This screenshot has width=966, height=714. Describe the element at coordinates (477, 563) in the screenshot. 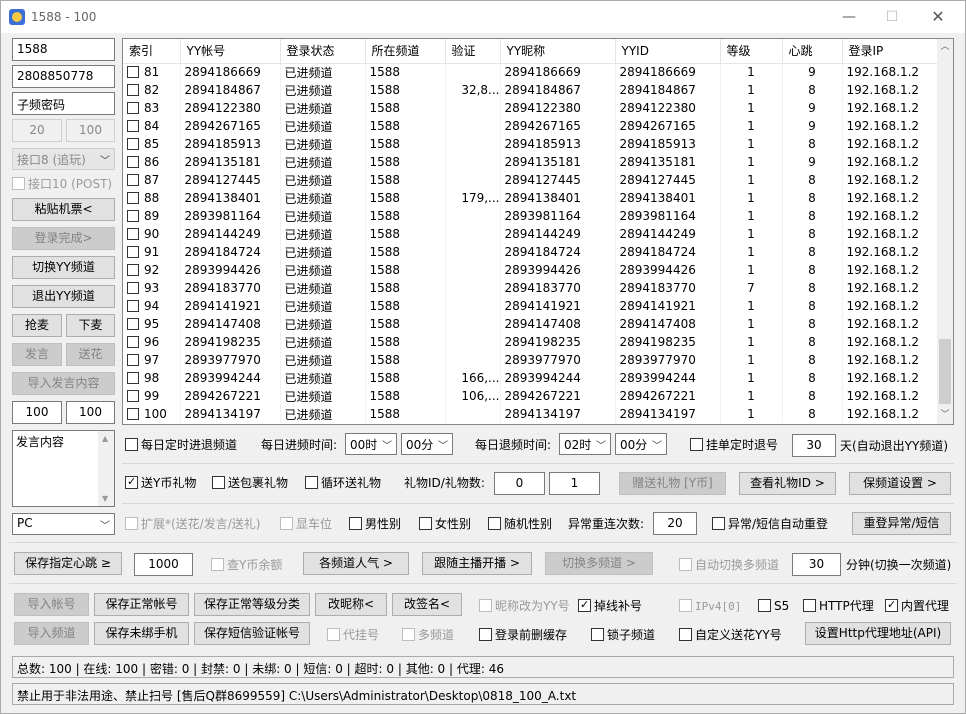

I see `follow-anchor-button: 跟随主播开播 >` at that location.